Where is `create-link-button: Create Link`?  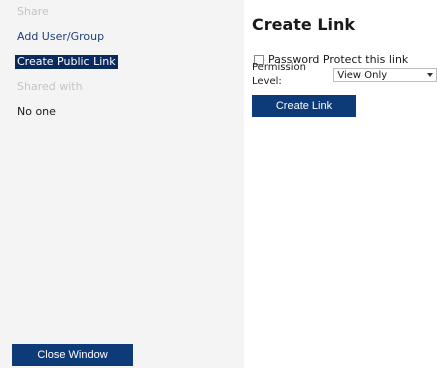
create-link-button: Create Link is located at coordinates (304, 106).